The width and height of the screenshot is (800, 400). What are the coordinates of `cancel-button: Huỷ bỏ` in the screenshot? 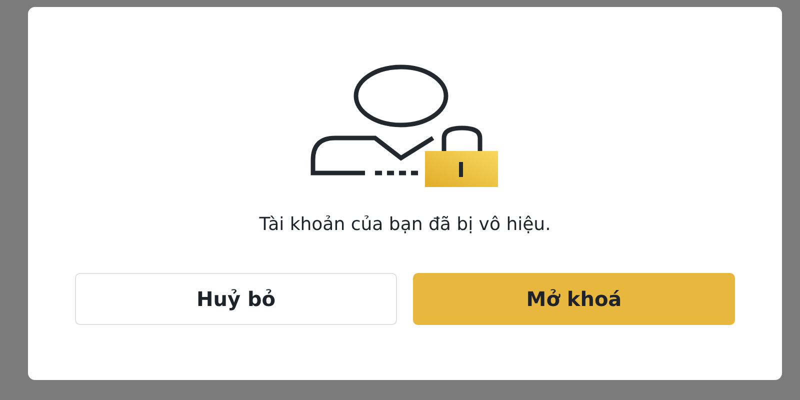 It's located at (236, 299).